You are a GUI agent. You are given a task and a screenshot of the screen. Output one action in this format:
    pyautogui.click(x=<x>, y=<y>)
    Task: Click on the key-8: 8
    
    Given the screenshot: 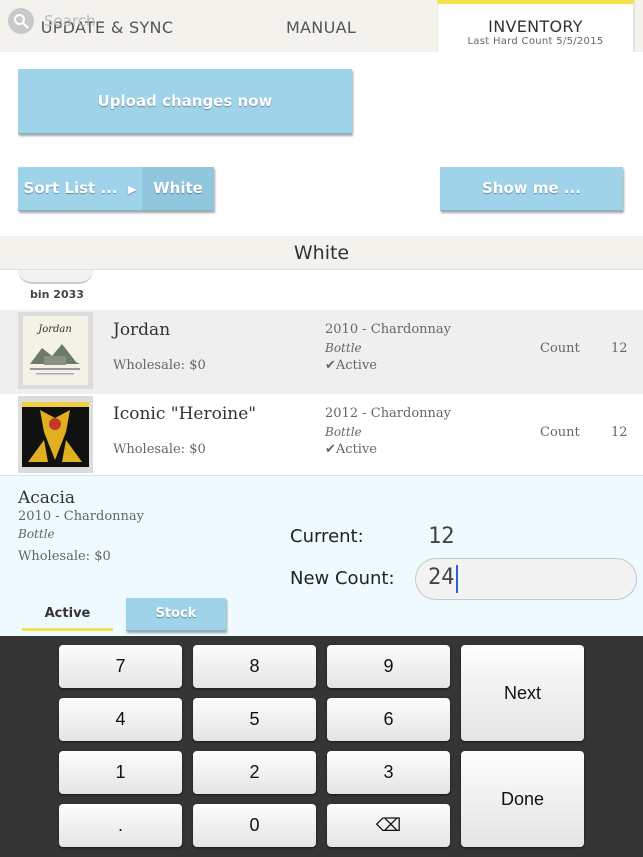 What is the action you would take?
    pyautogui.click(x=254, y=666)
    